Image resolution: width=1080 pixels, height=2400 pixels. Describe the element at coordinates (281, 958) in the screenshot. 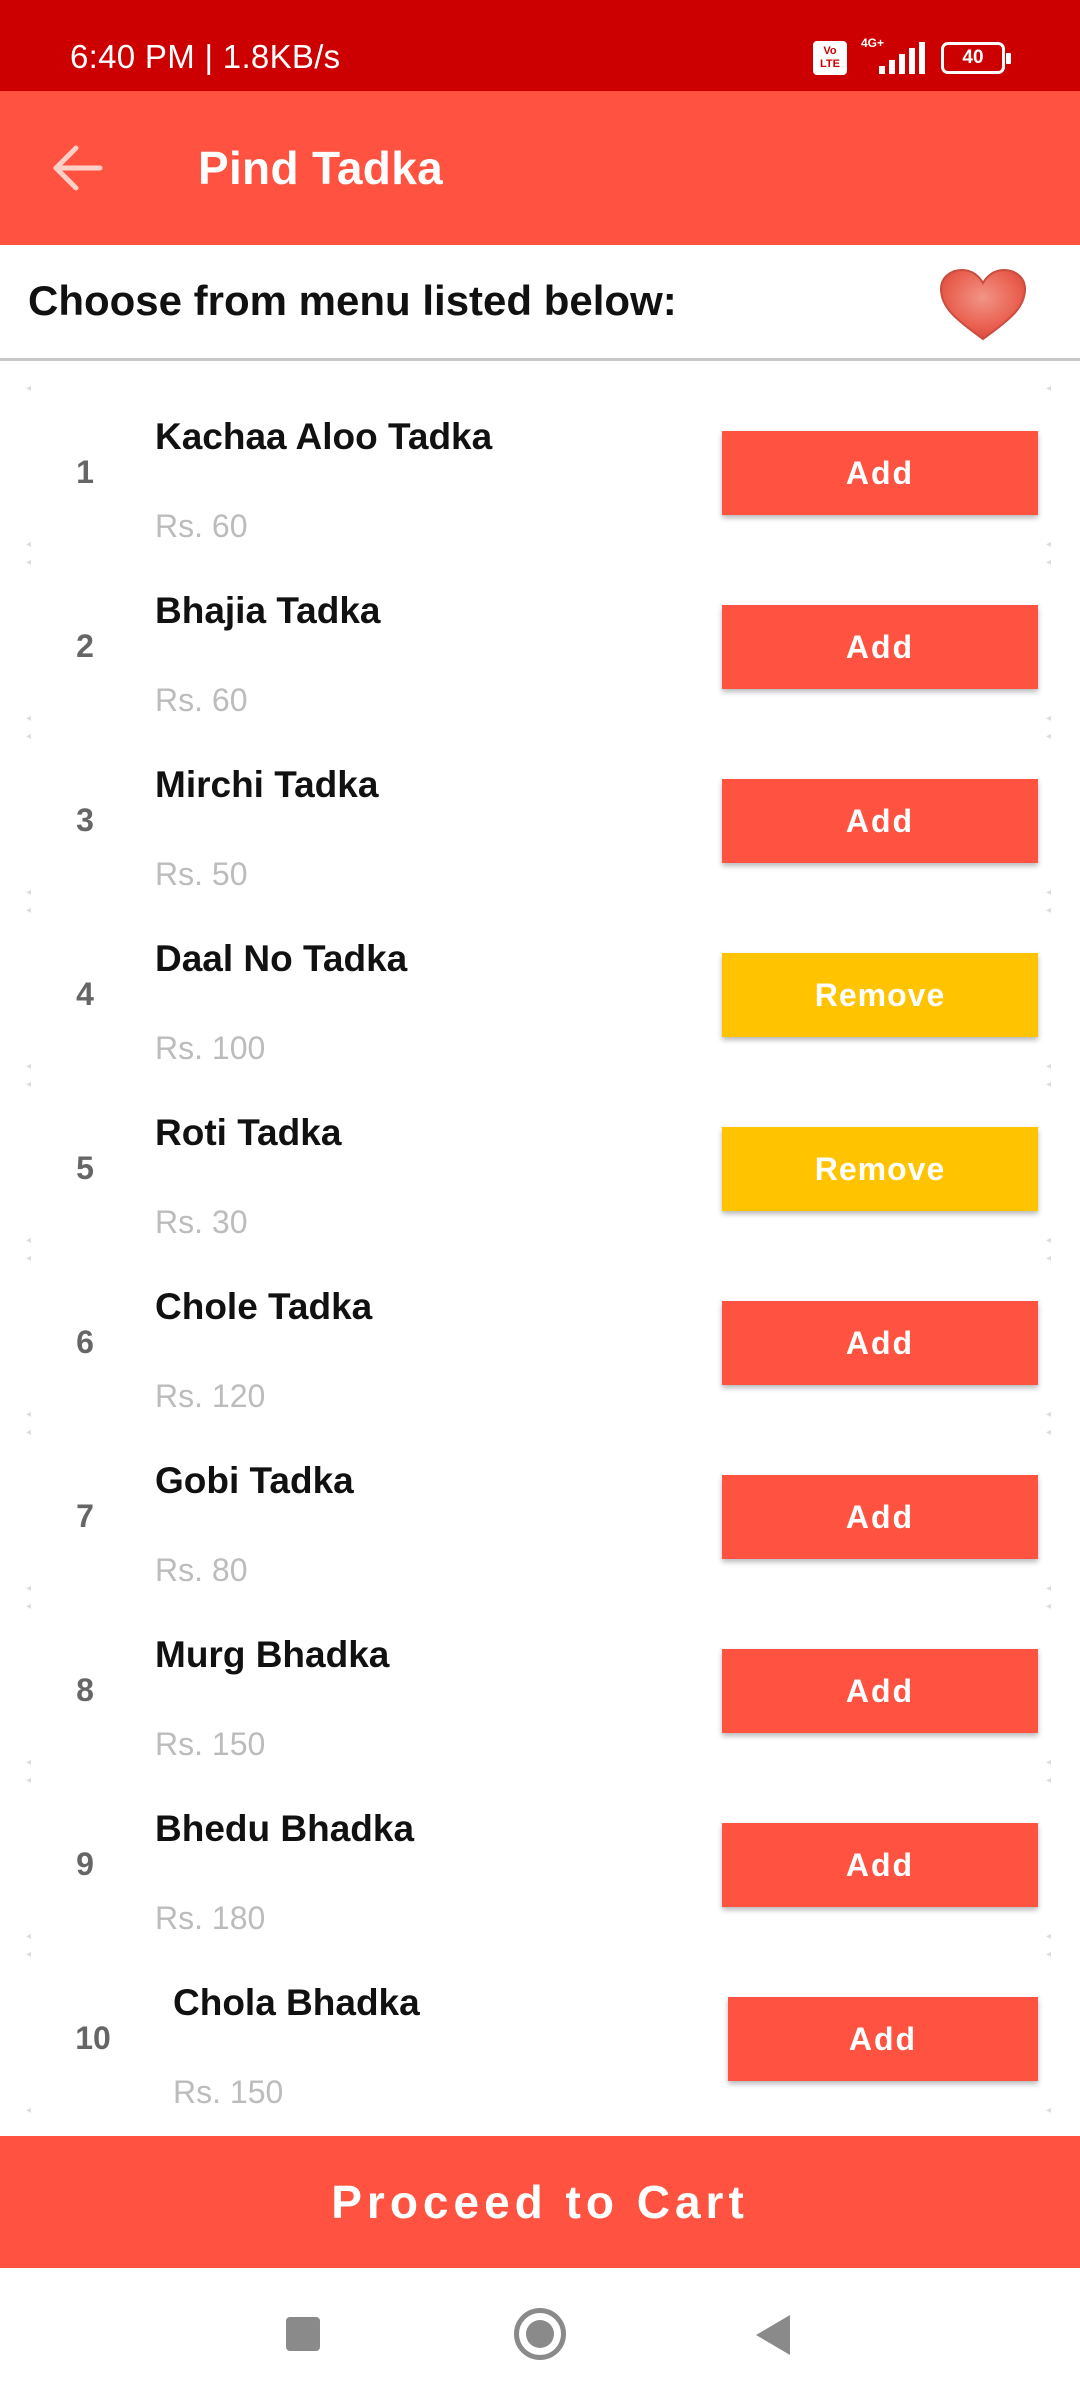

I see `item-name: Daal No Tadka` at that location.